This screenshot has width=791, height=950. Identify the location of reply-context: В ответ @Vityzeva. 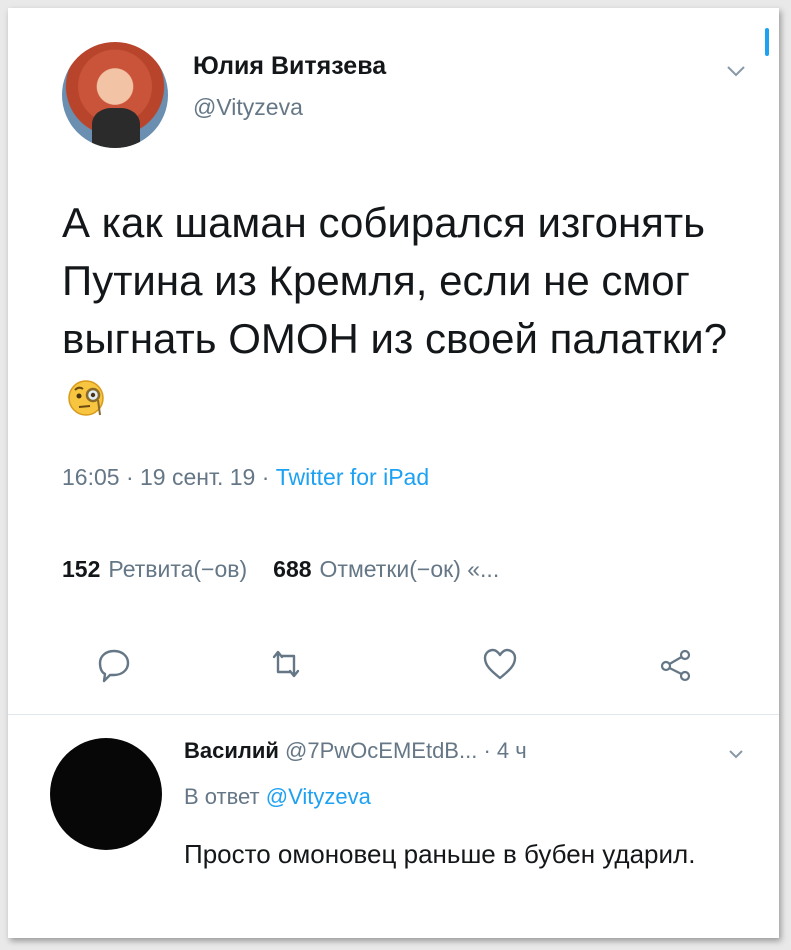
(277, 797).